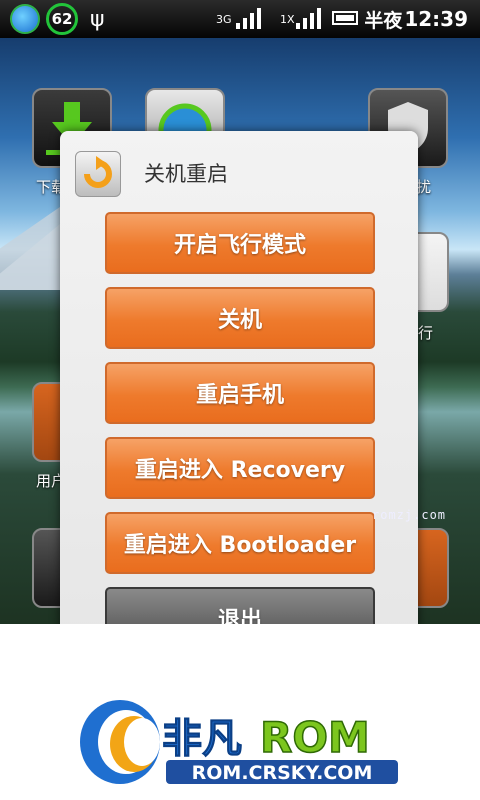 The image size is (480, 800). I want to click on status-bar: 62 ψ 3G 1X 半夜 12:39, so click(240, 19).